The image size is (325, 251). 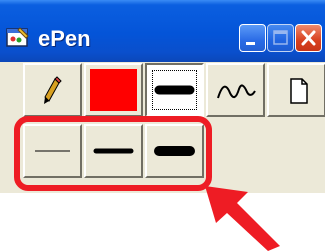 What do you see at coordinates (242, 218) in the screenshot?
I see `arrow-pointer-icon` at bounding box center [242, 218].